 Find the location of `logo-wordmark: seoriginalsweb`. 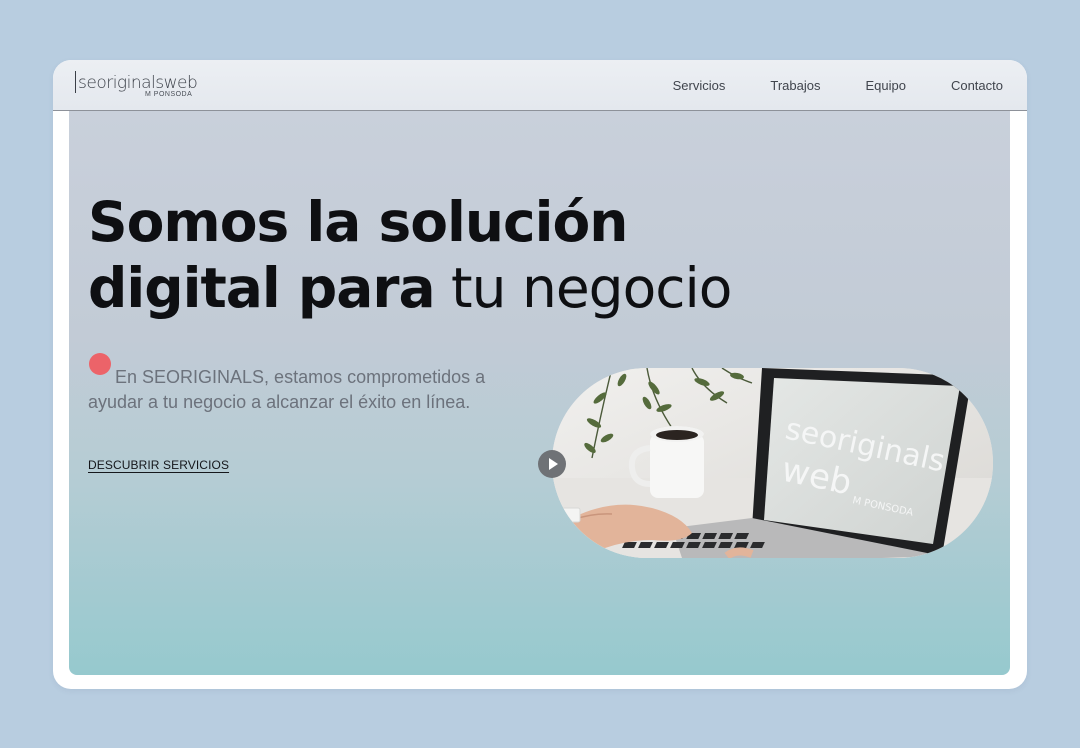

logo-wordmark: seoriginalsweb is located at coordinates (136, 82).